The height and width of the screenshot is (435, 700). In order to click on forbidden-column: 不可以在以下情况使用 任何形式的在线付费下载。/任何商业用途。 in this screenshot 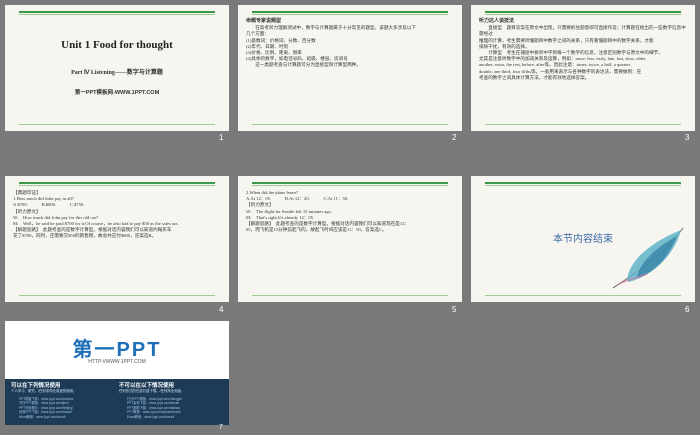, I will do `click(169, 387)`.